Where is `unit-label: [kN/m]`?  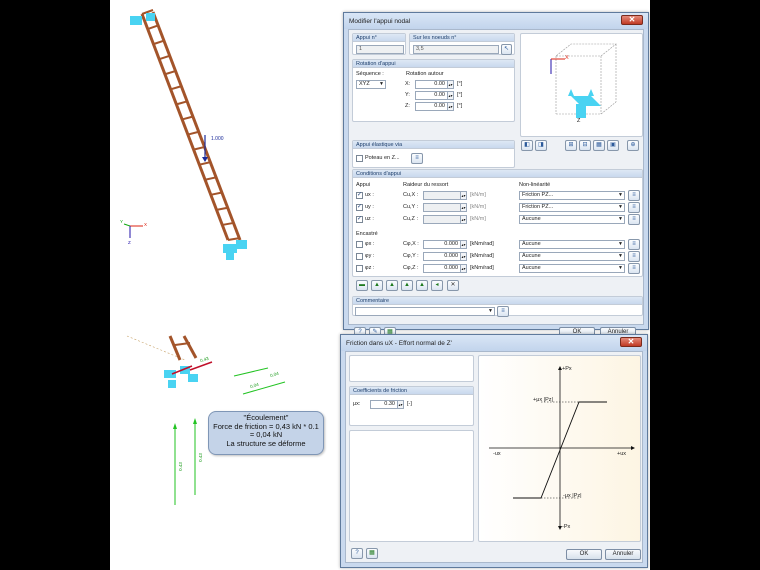 unit-label: [kN/m] is located at coordinates (478, 207).